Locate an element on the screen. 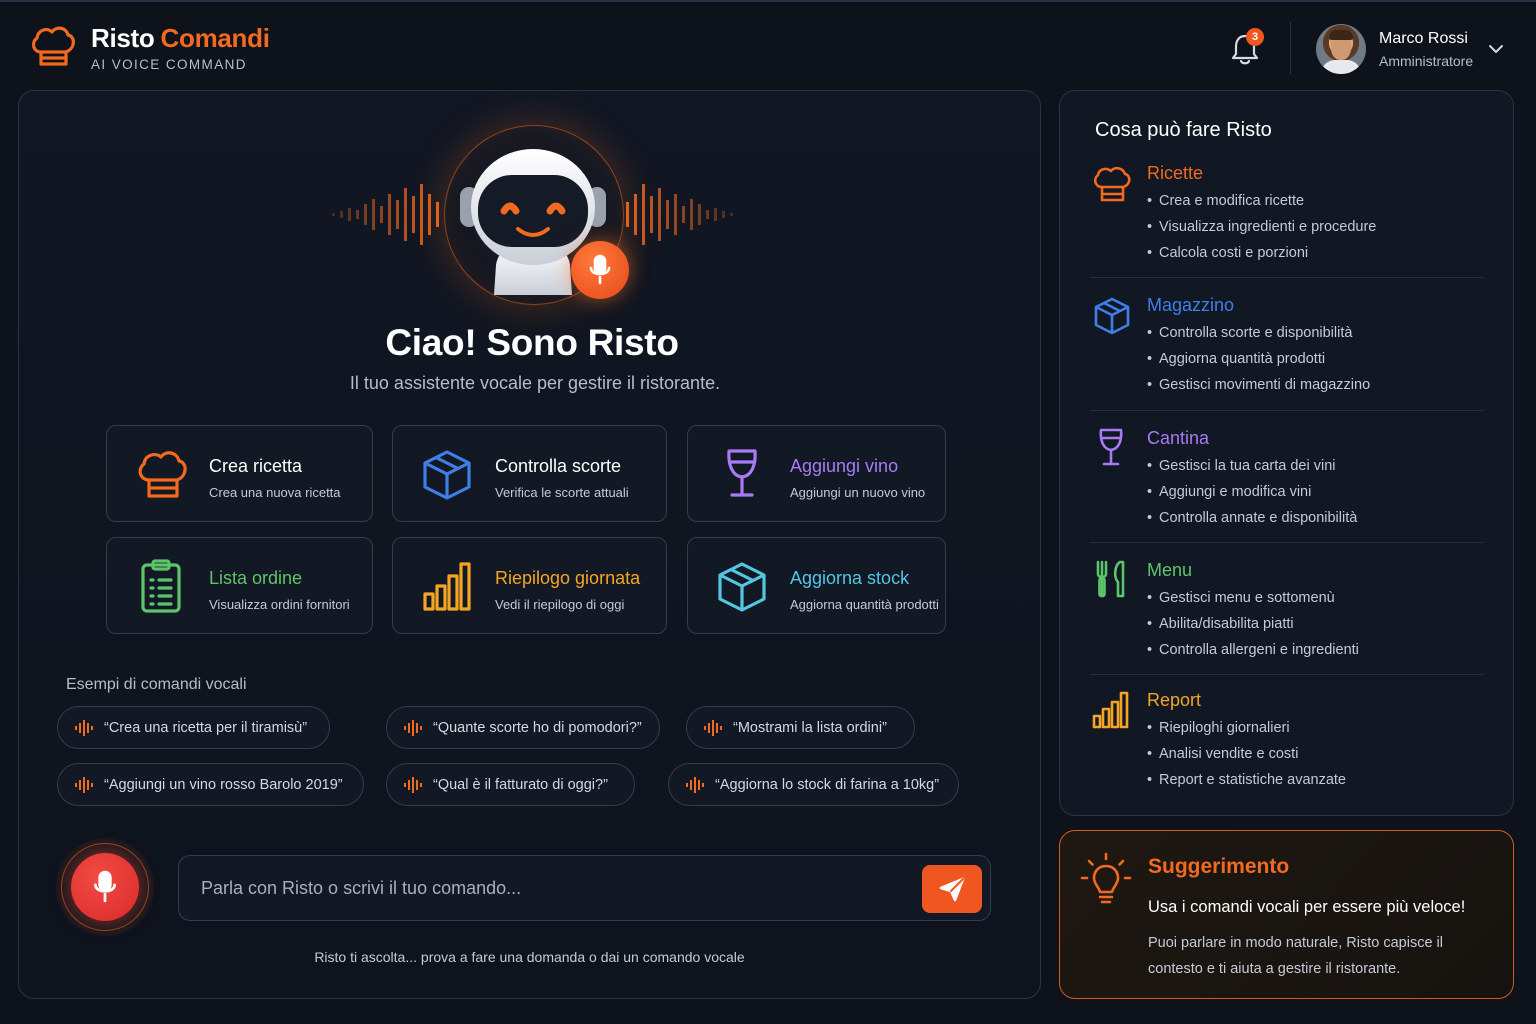 This screenshot has height=1024, width=1536. action-description: Vedi il riepilogo di oggi is located at coordinates (560, 604).